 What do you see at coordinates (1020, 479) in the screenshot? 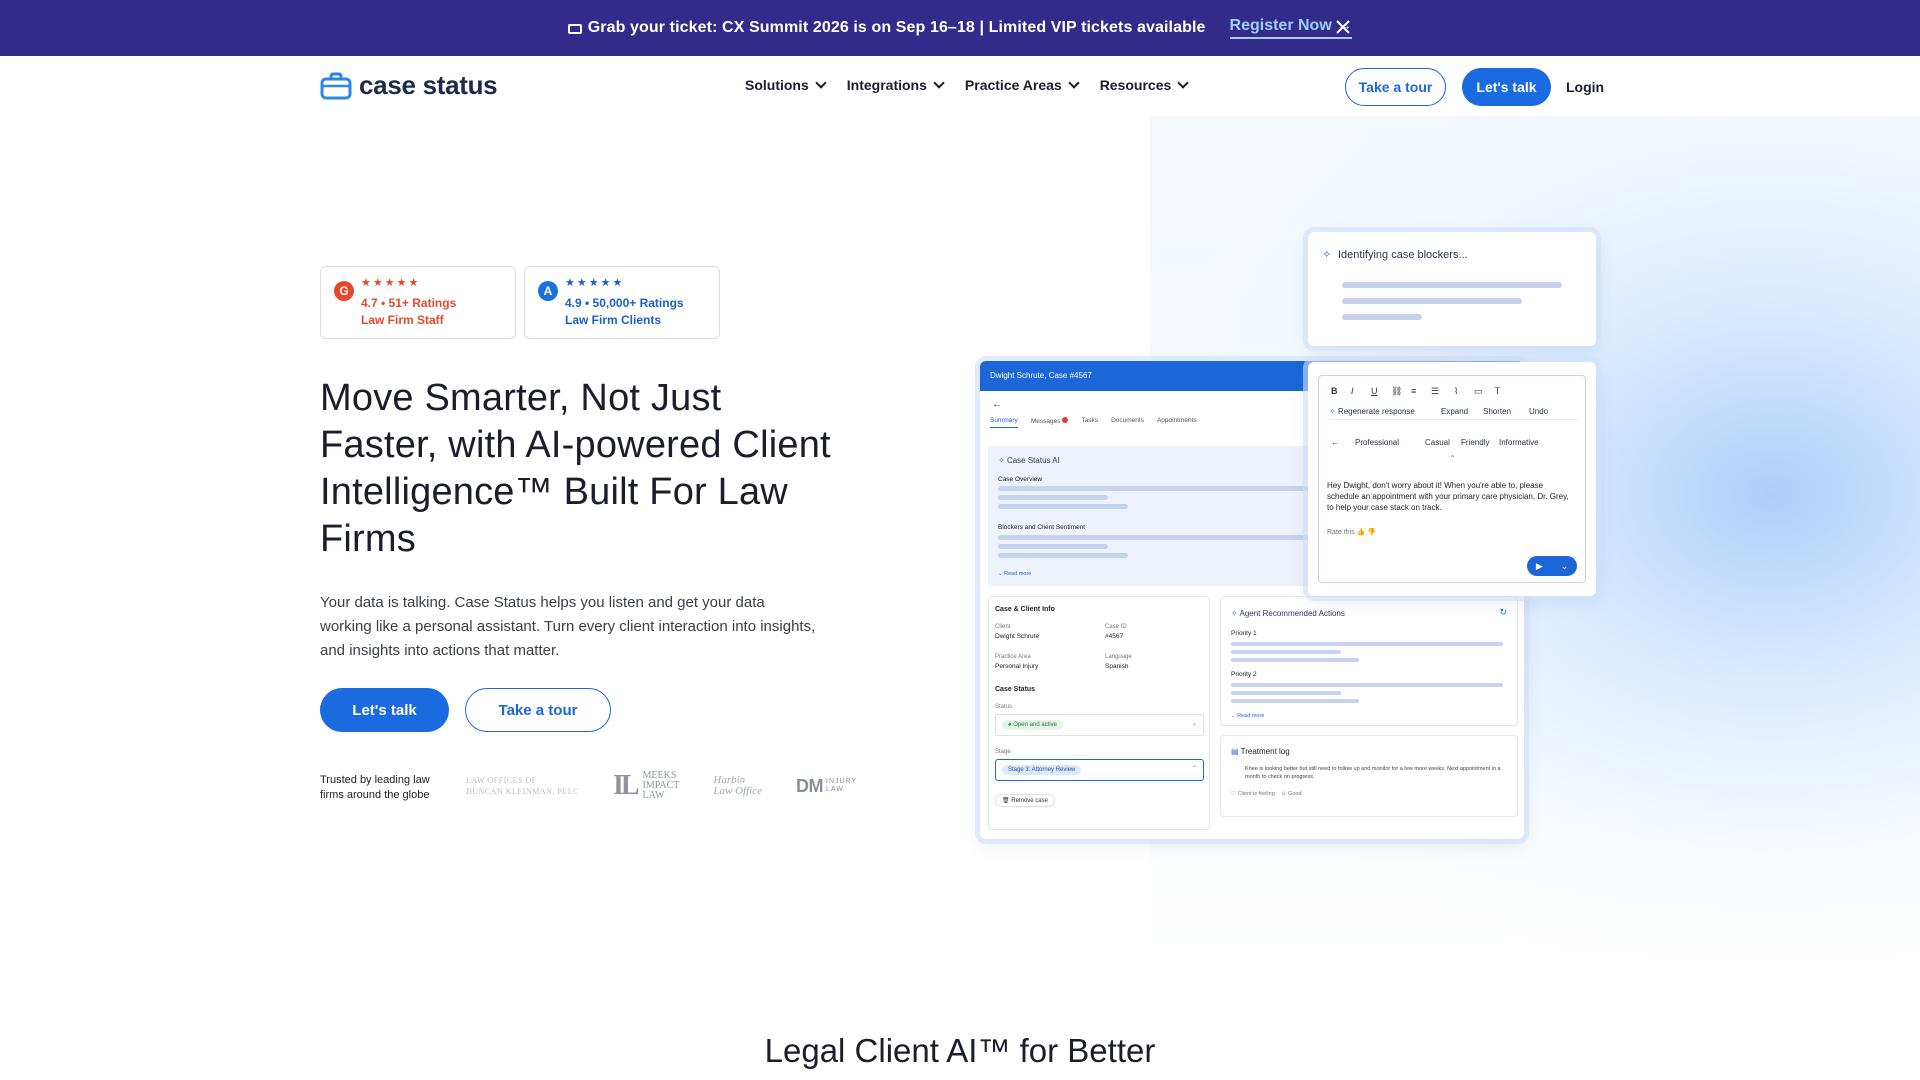
I see `case-overview-label: Case Overview` at bounding box center [1020, 479].